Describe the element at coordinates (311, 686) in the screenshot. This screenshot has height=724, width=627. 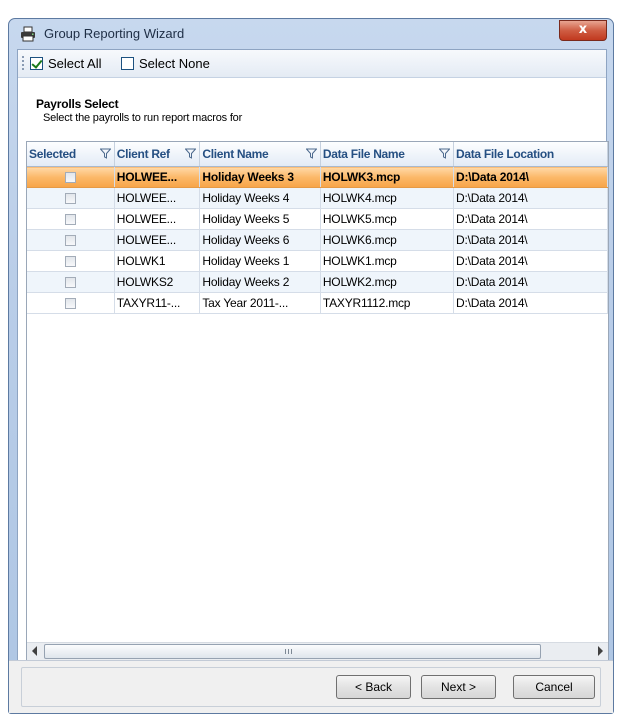
I see `wizard-footer: < Back Next > Cancel` at that location.